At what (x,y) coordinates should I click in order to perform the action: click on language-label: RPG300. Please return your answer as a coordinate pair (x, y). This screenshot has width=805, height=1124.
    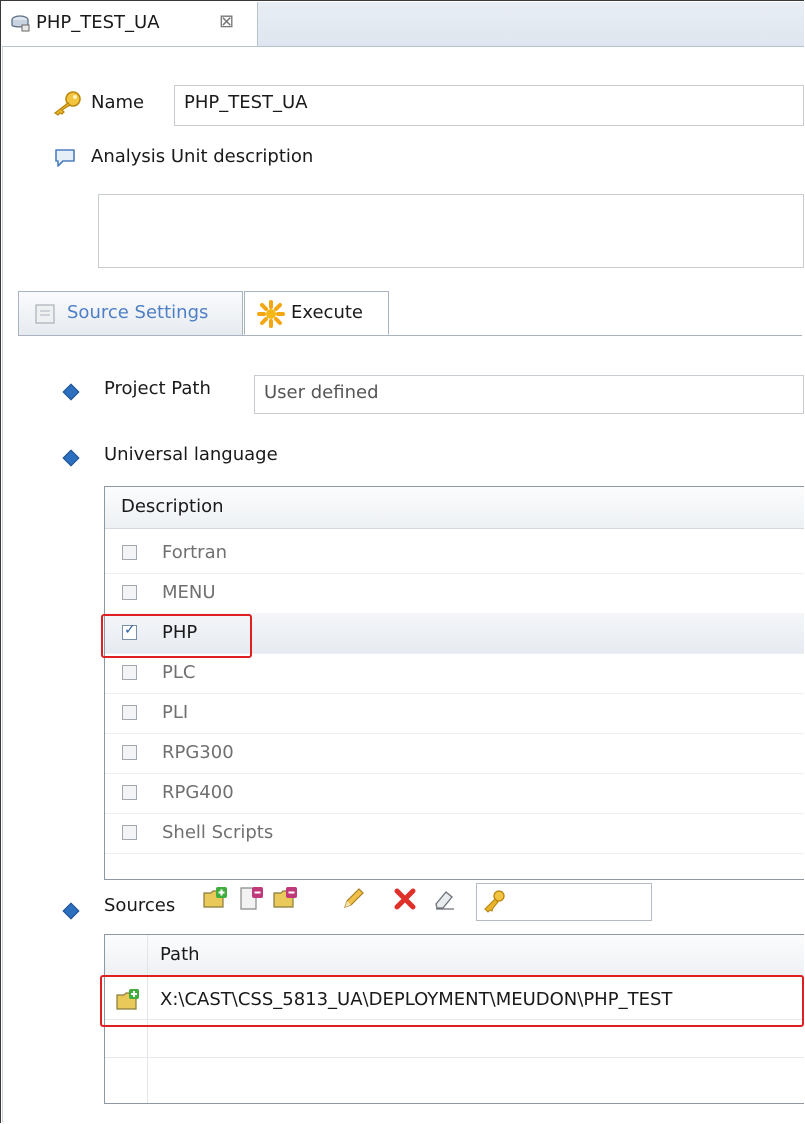
    Looking at the image, I should click on (198, 752).